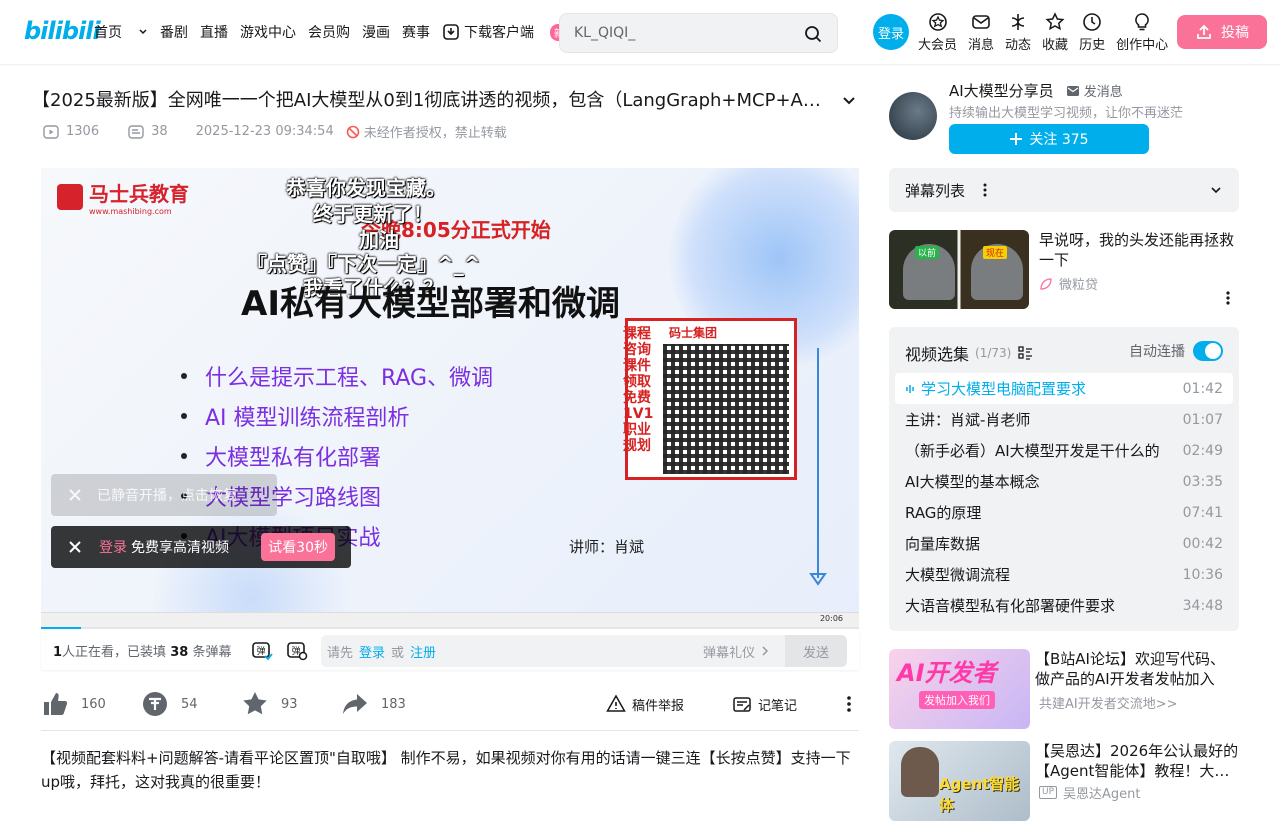 Image resolution: width=1280 pixels, height=821 pixels. I want to click on chevron-right-icon, so click(765, 651).